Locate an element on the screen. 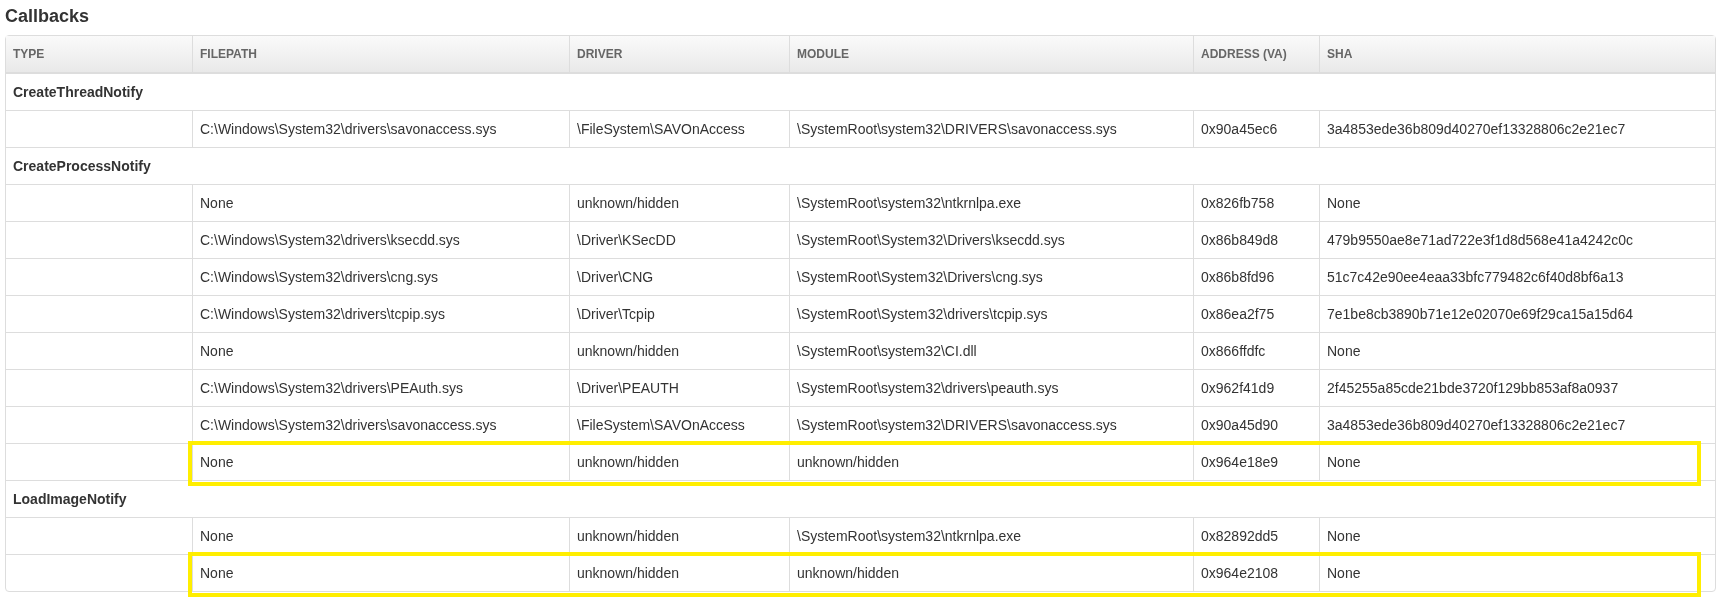 The image size is (1721, 597). table-cell: 2f45255a85cde21bde3720f129bb853af8a0937 is located at coordinates (1517, 388).